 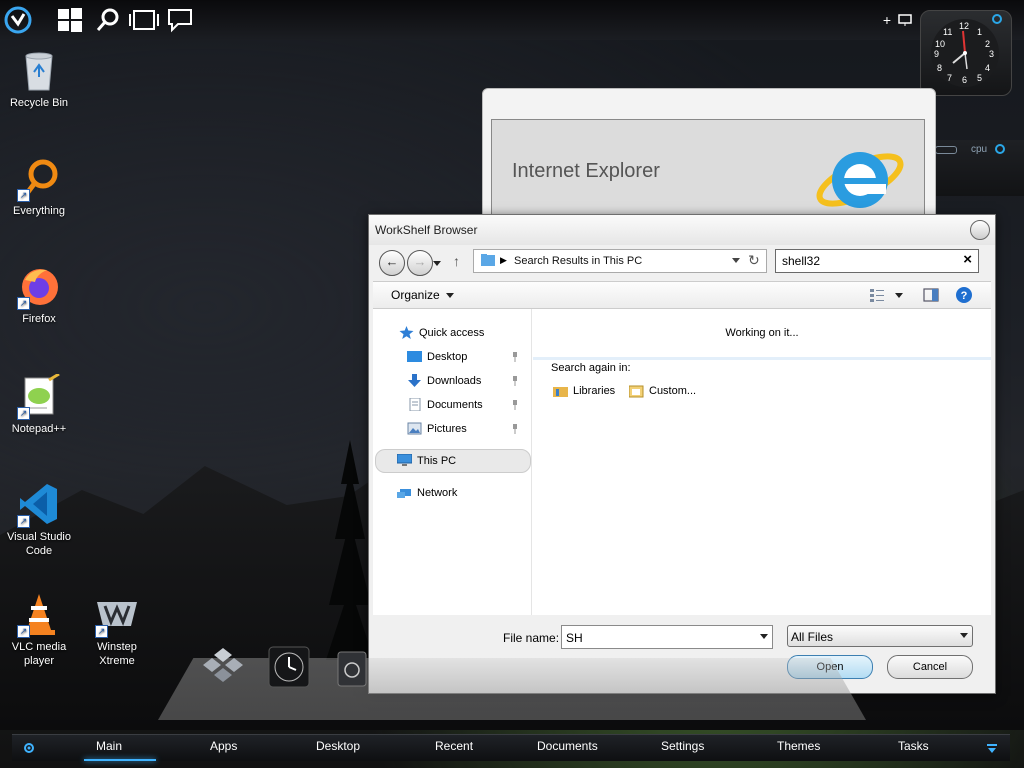 I want to click on tab-documents: Documents, so click(x=567, y=746).